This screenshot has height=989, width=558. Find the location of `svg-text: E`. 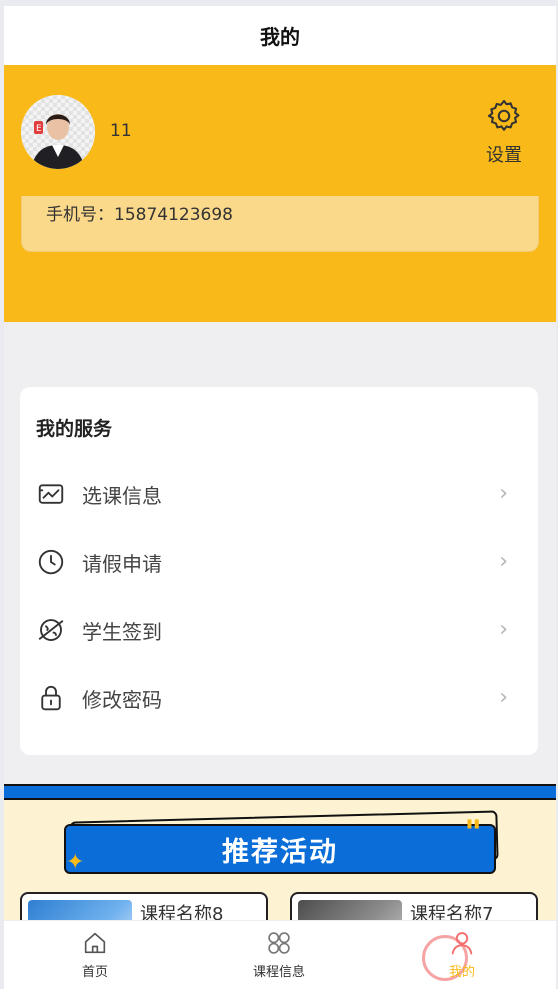

svg-text: E is located at coordinates (39, 129).